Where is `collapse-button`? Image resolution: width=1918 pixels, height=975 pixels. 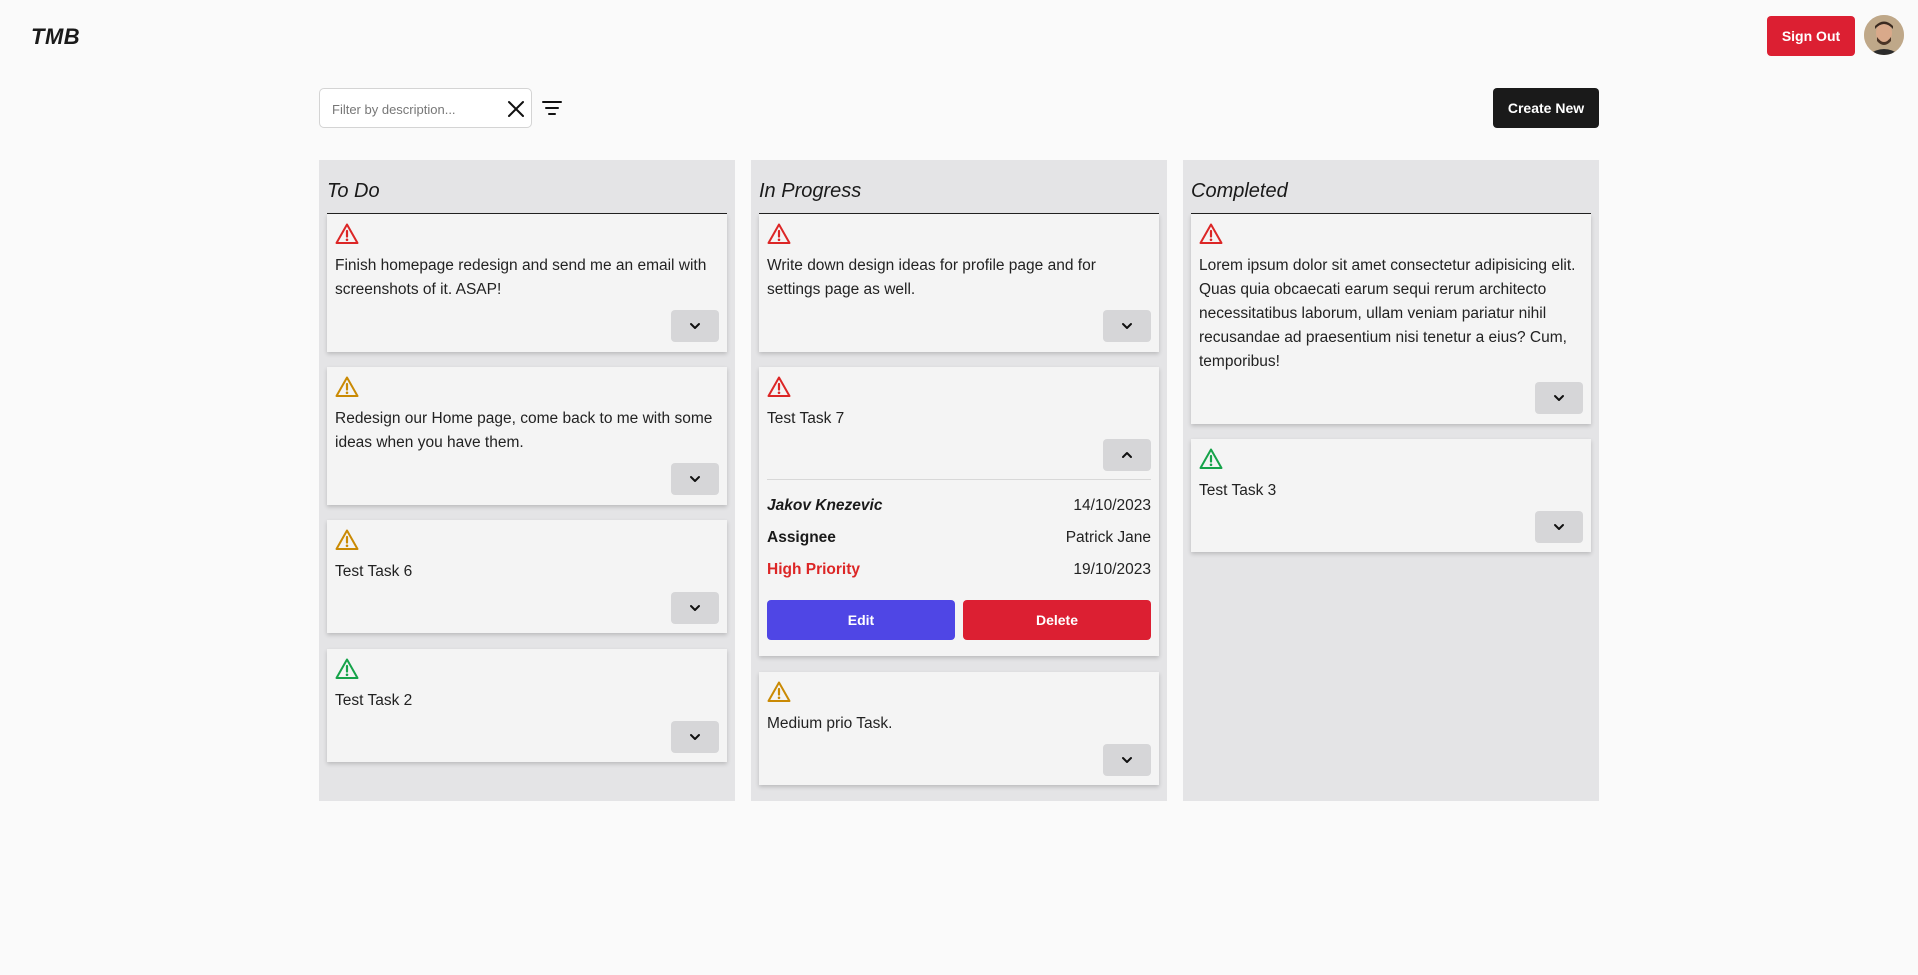 collapse-button is located at coordinates (1127, 455).